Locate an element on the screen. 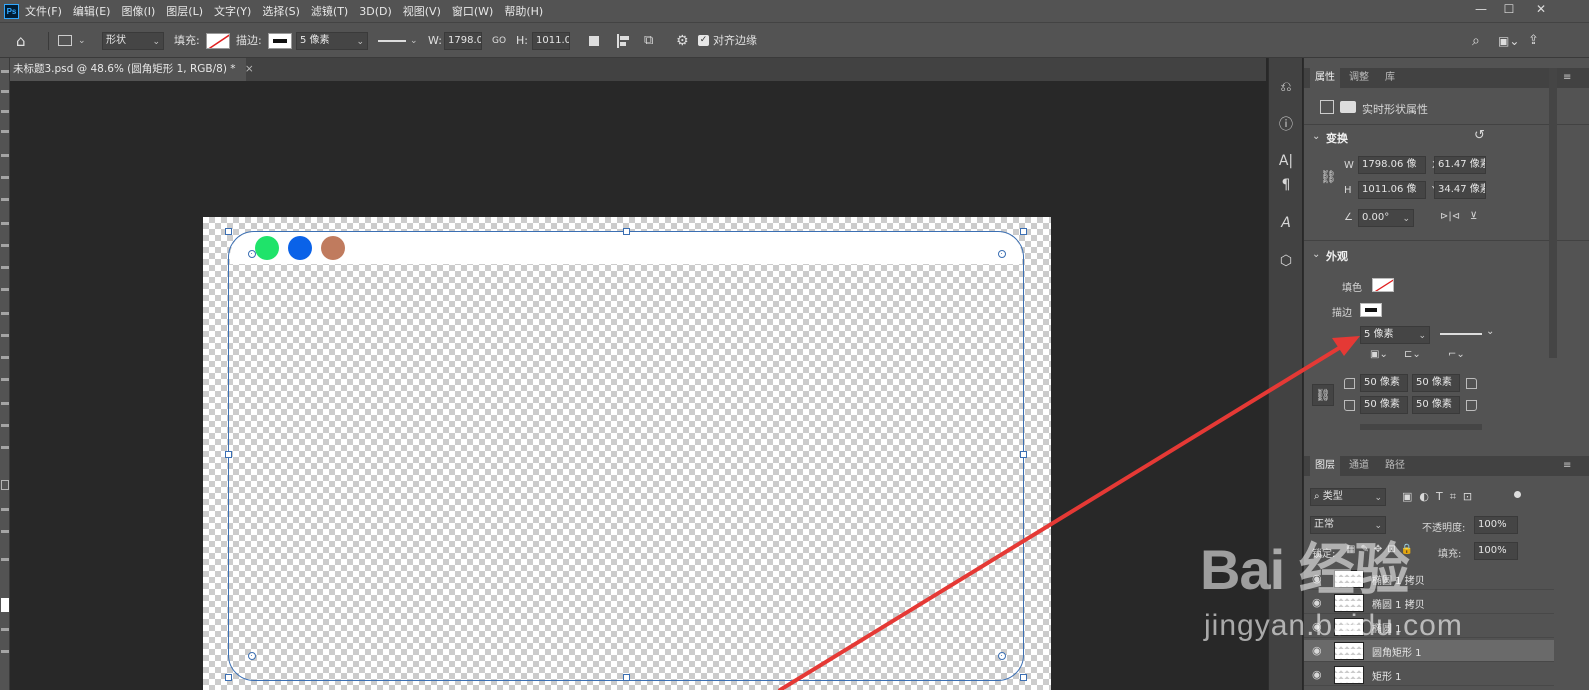  tool-preset-picker: ⌄ is located at coordinates (73, 41).